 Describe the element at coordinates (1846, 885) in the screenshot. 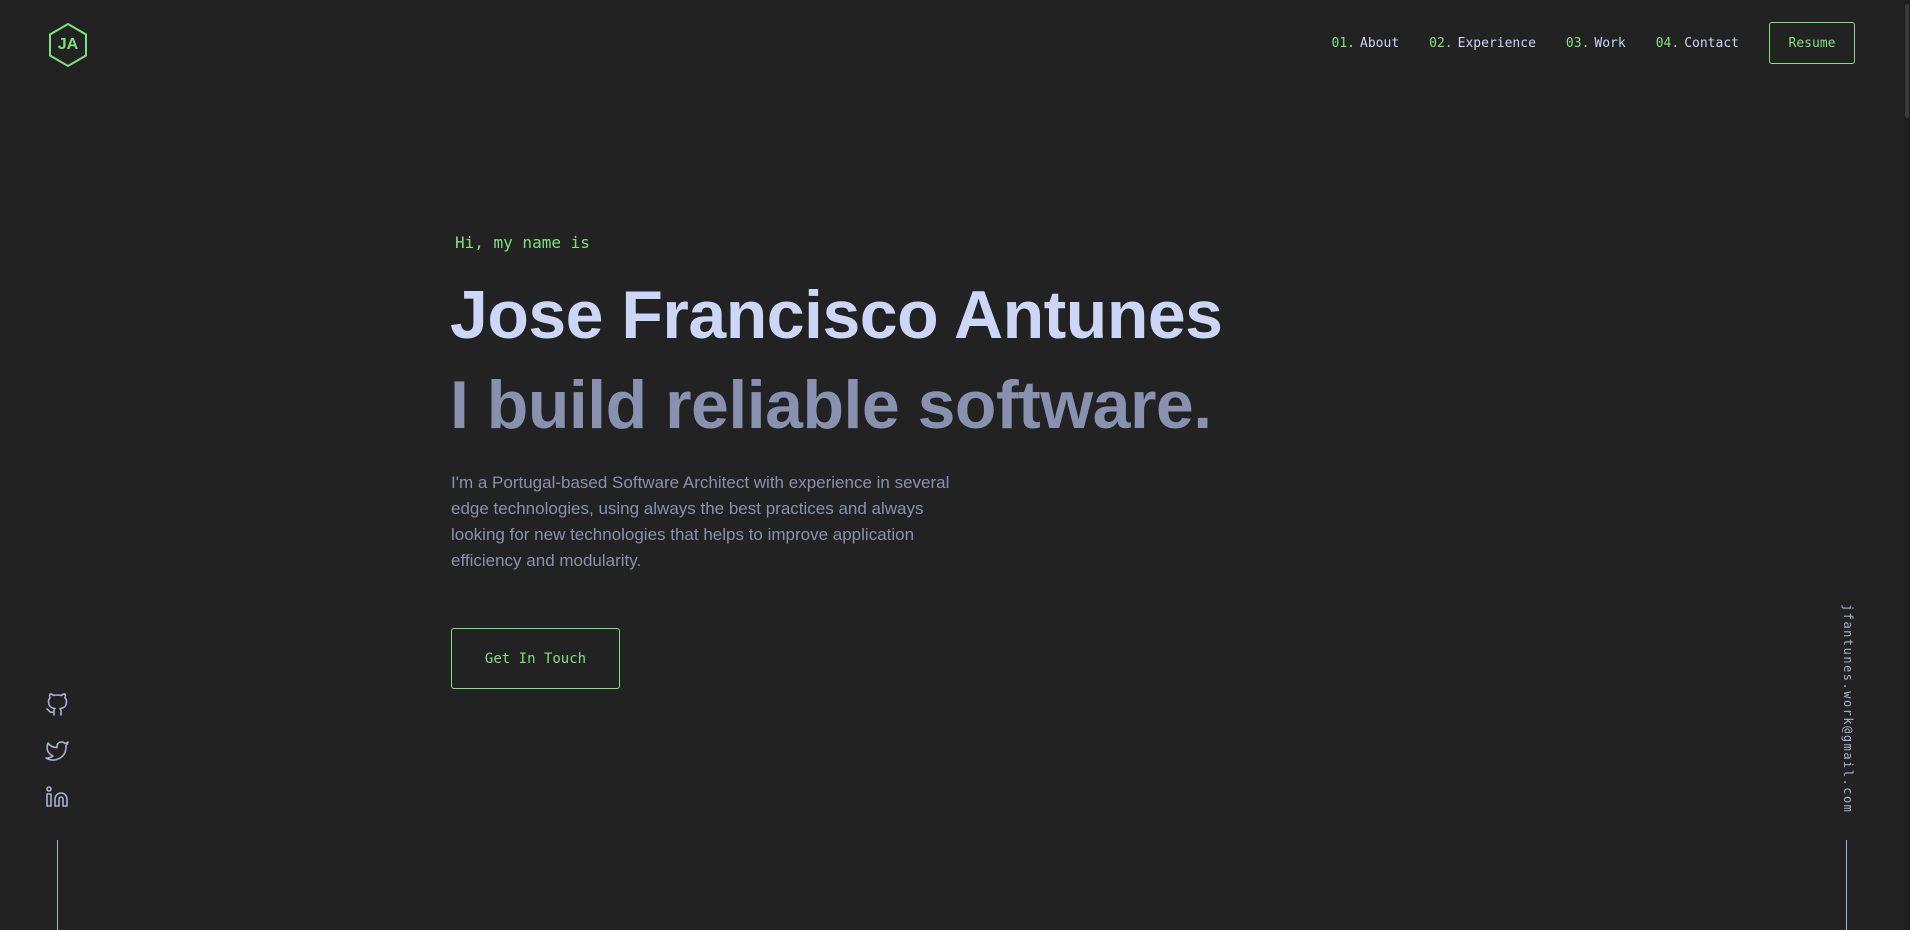

I see `right-rail-line` at that location.